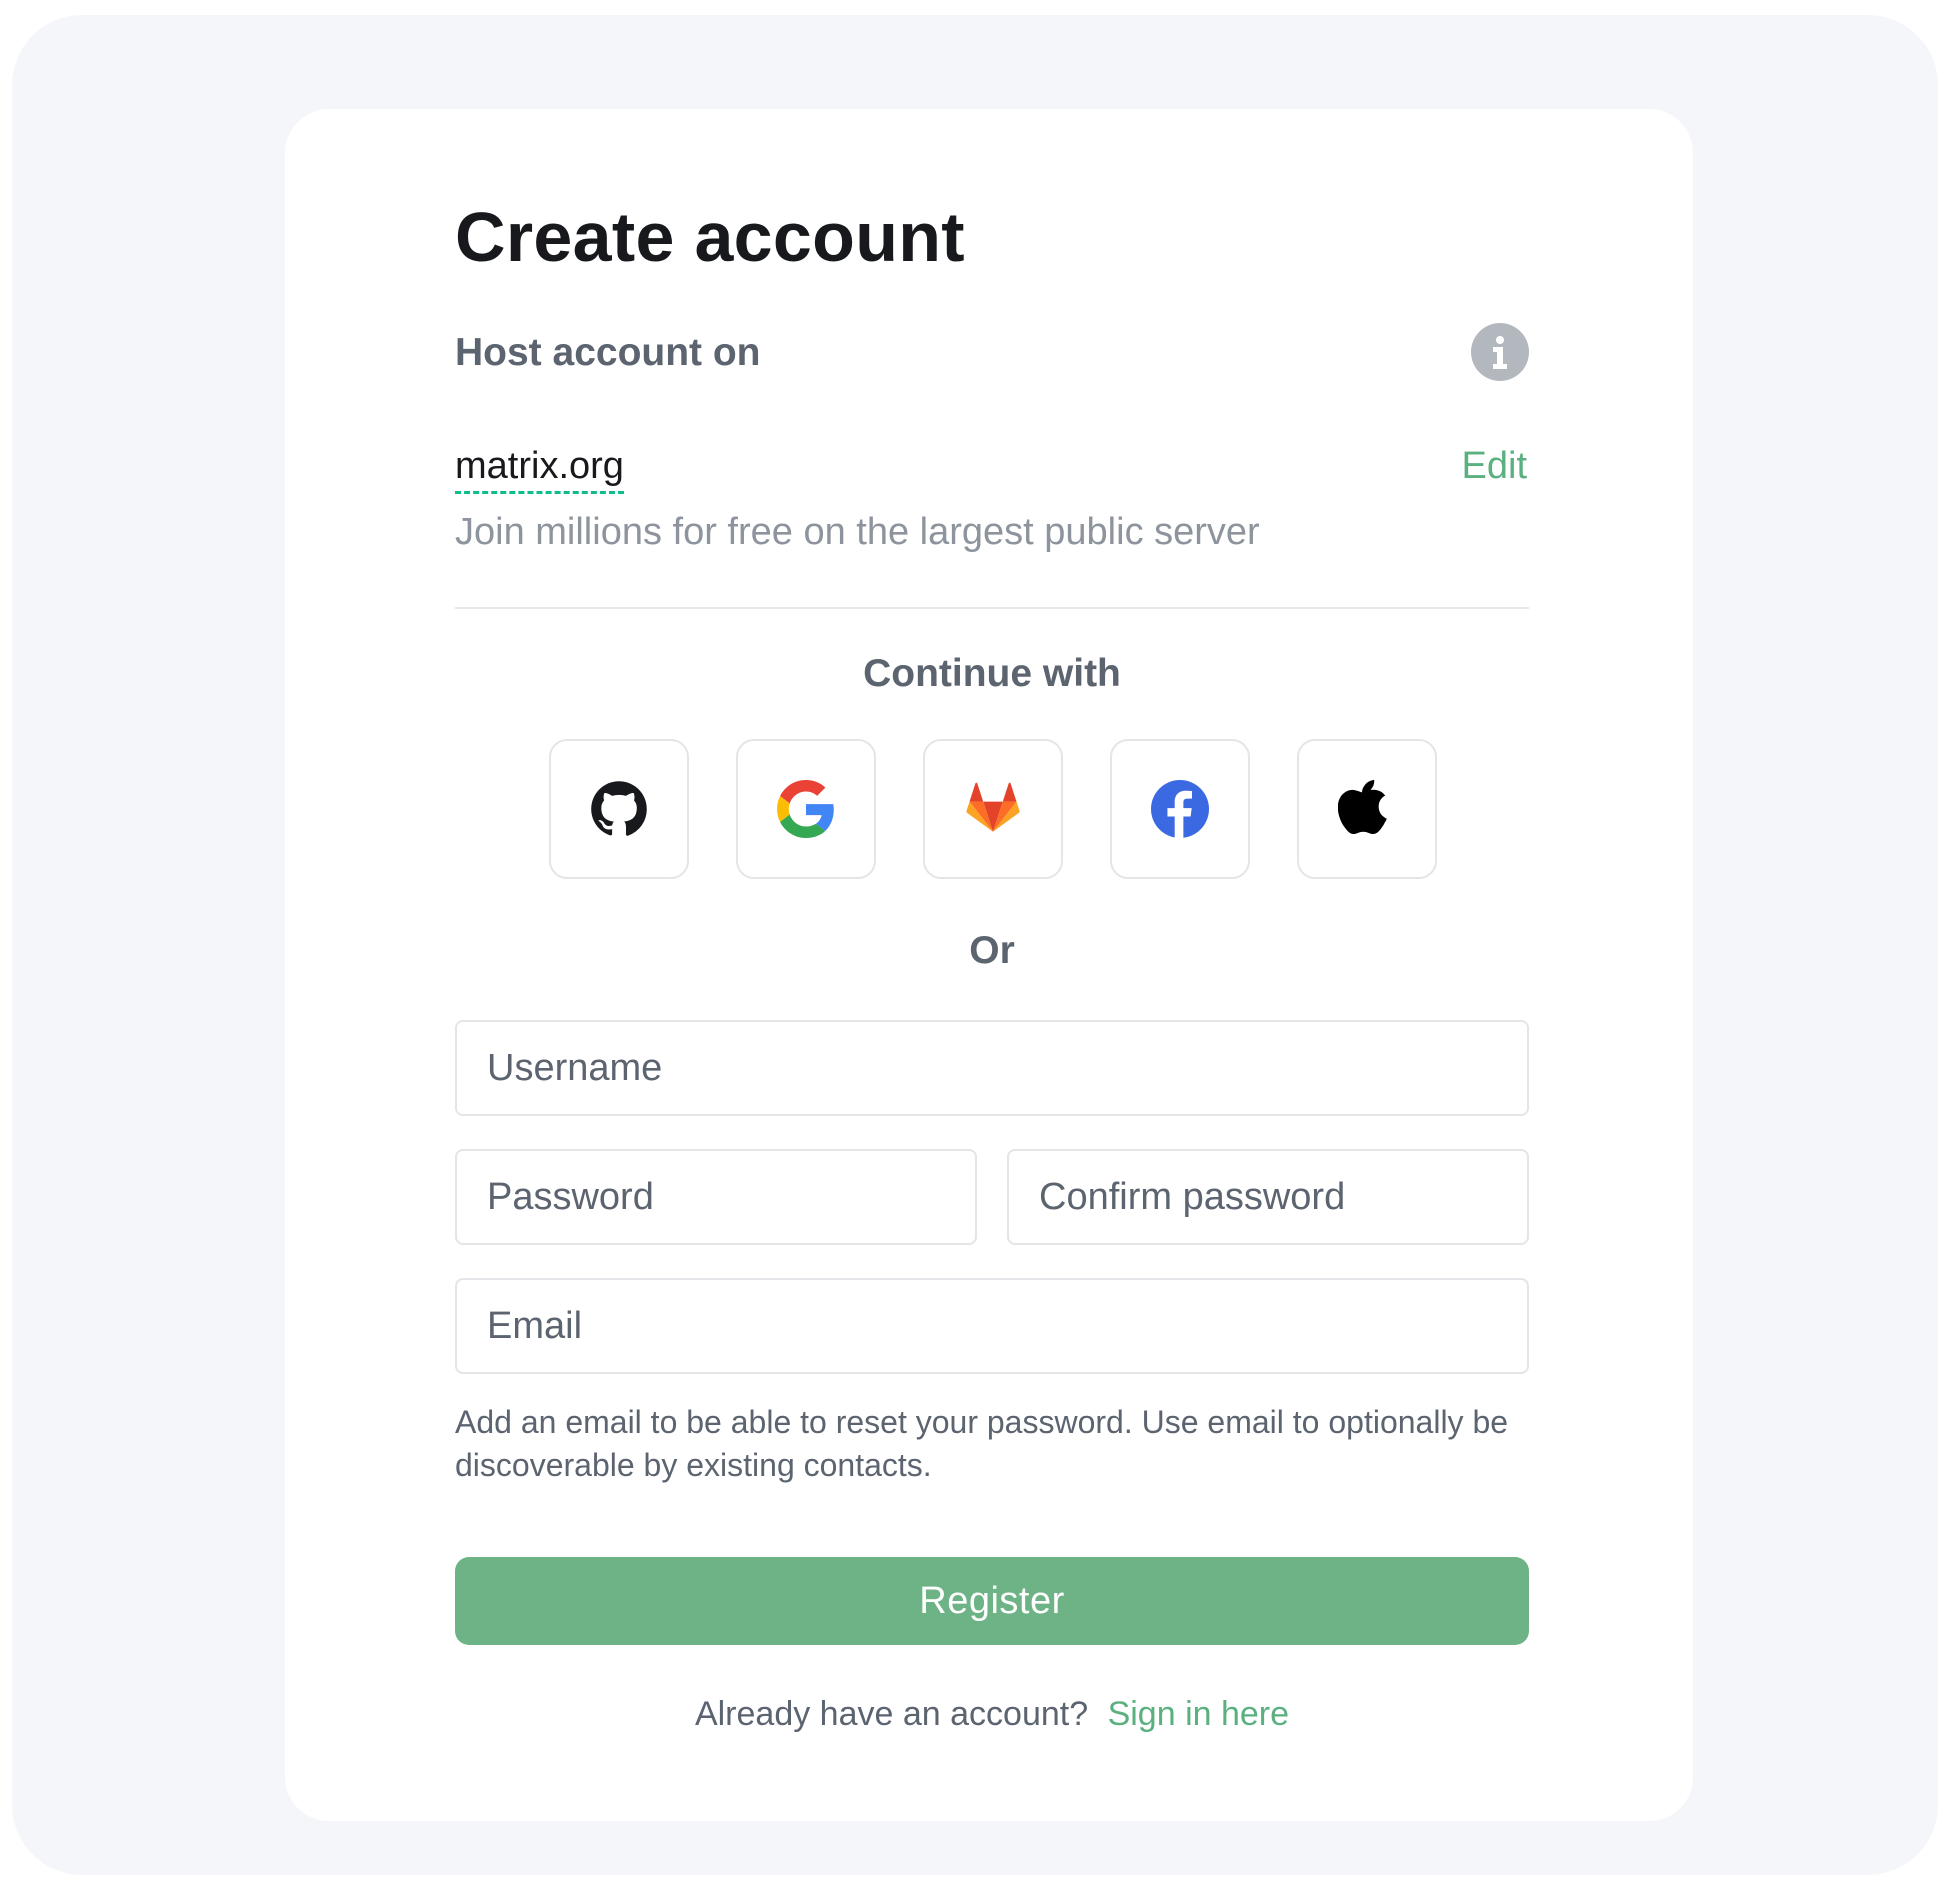 The width and height of the screenshot is (1950, 1891). I want to click on password-input, so click(716, 1197).